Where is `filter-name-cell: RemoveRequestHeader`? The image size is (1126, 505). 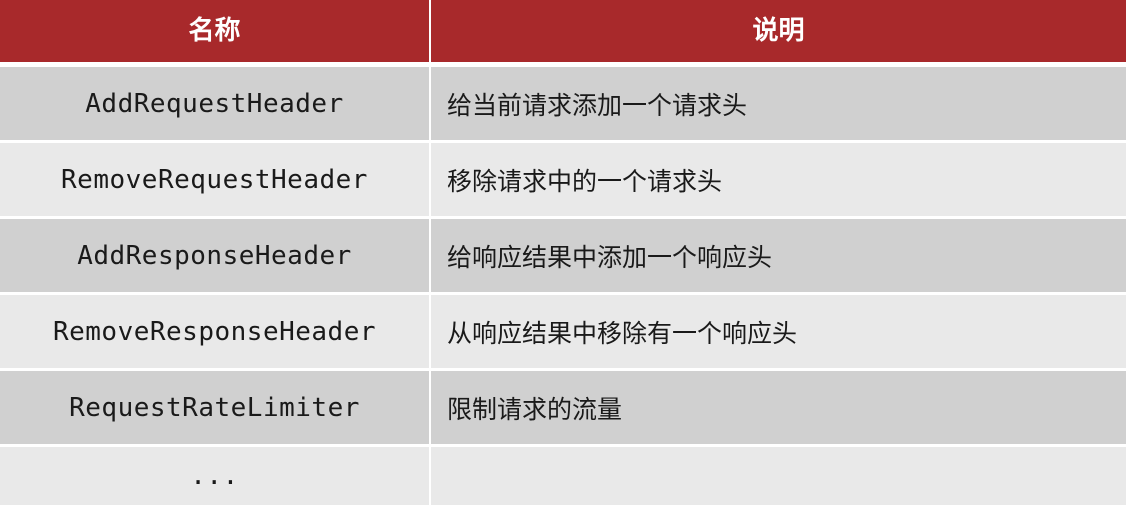 filter-name-cell: RemoveRequestHeader is located at coordinates (215, 180).